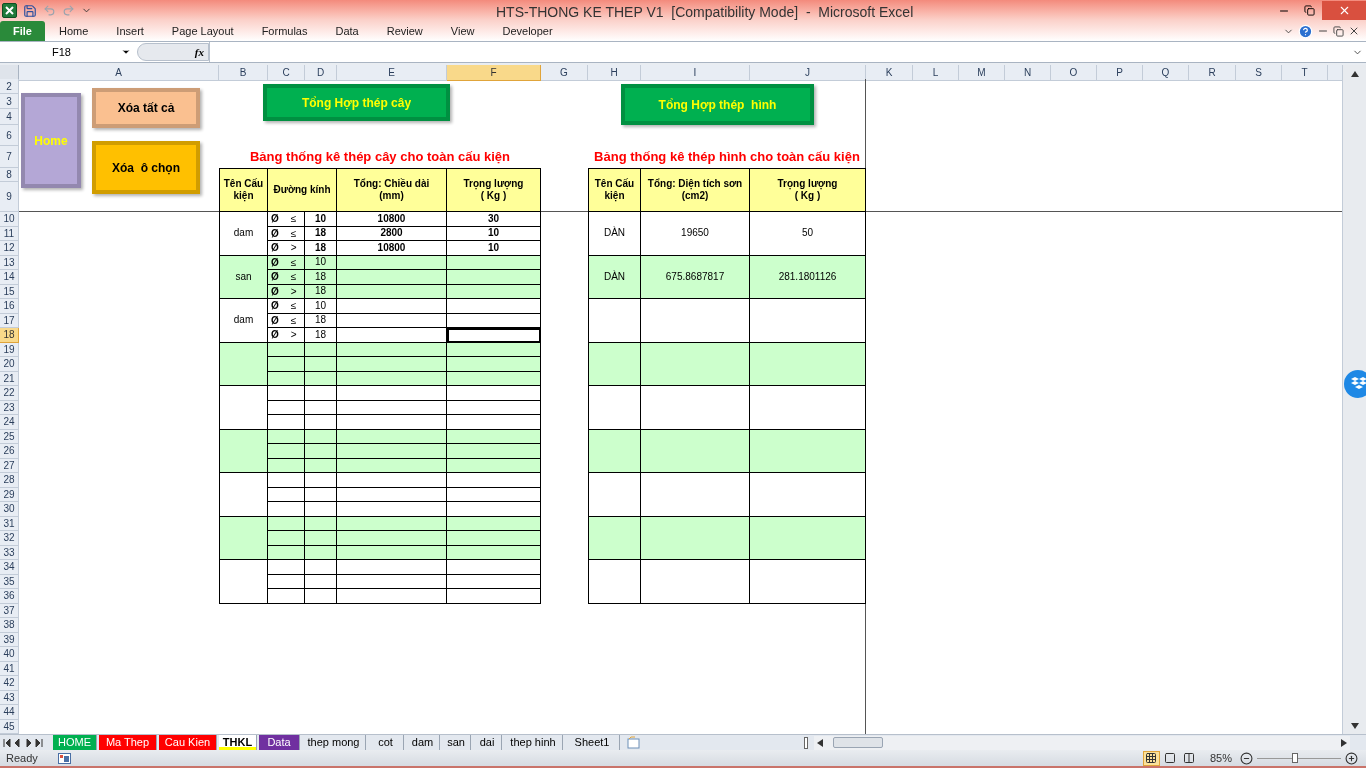  I want to click on column-heading: O, so click(1074, 73).